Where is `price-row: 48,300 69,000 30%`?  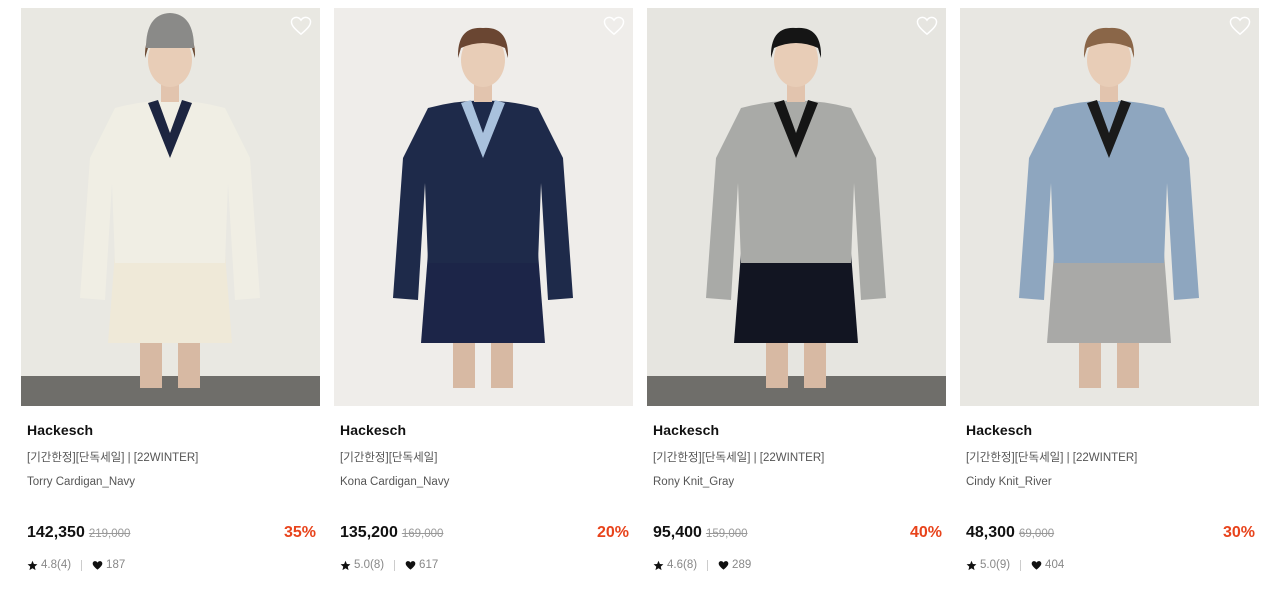 price-row: 48,300 69,000 30% is located at coordinates (1110, 533).